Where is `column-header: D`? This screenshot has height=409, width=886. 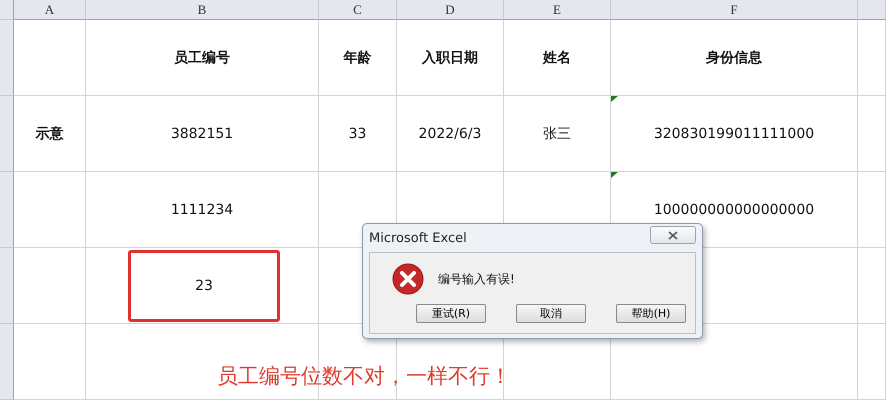
column-header: D is located at coordinates (450, 10).